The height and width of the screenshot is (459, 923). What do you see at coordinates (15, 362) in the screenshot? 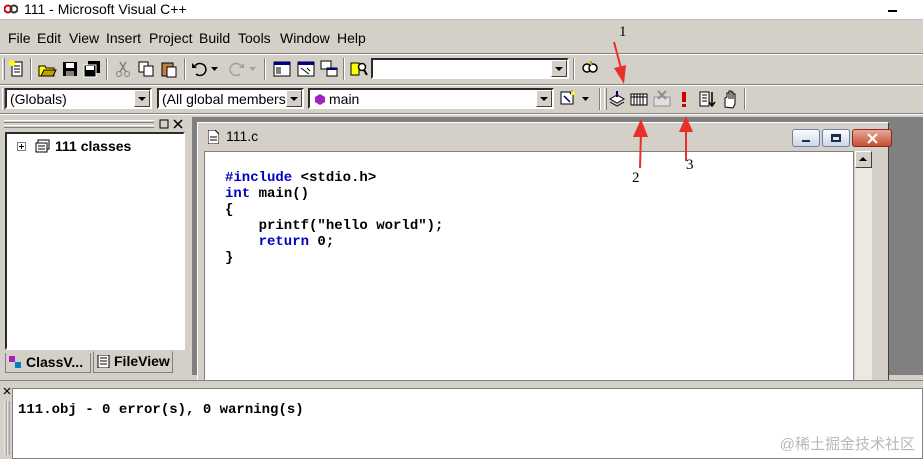
I see `classview-icon` at bounding box center [15, 362].